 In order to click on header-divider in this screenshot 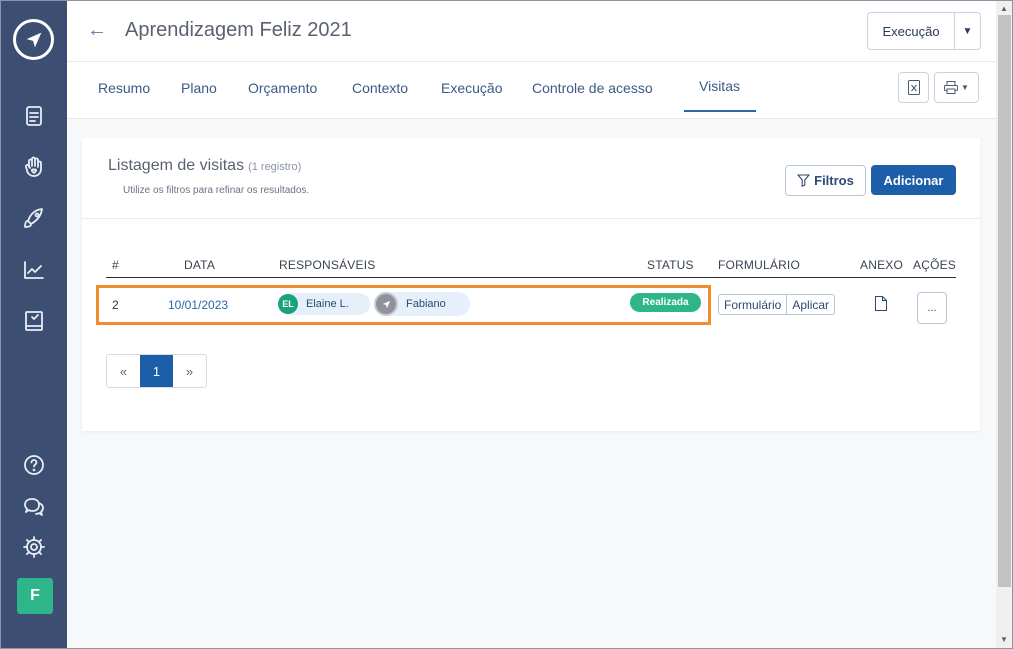, I will do `click(531, 277)`.